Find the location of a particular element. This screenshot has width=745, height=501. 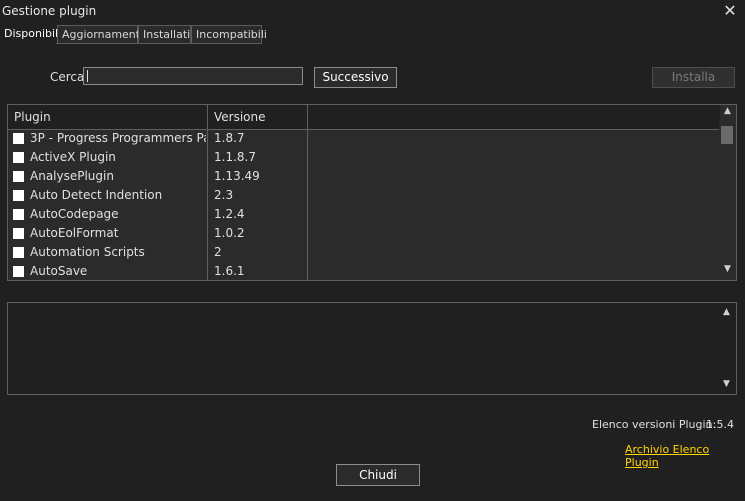

title-bar: Gestione plugin ✕ is located at coordinates (372, 11).